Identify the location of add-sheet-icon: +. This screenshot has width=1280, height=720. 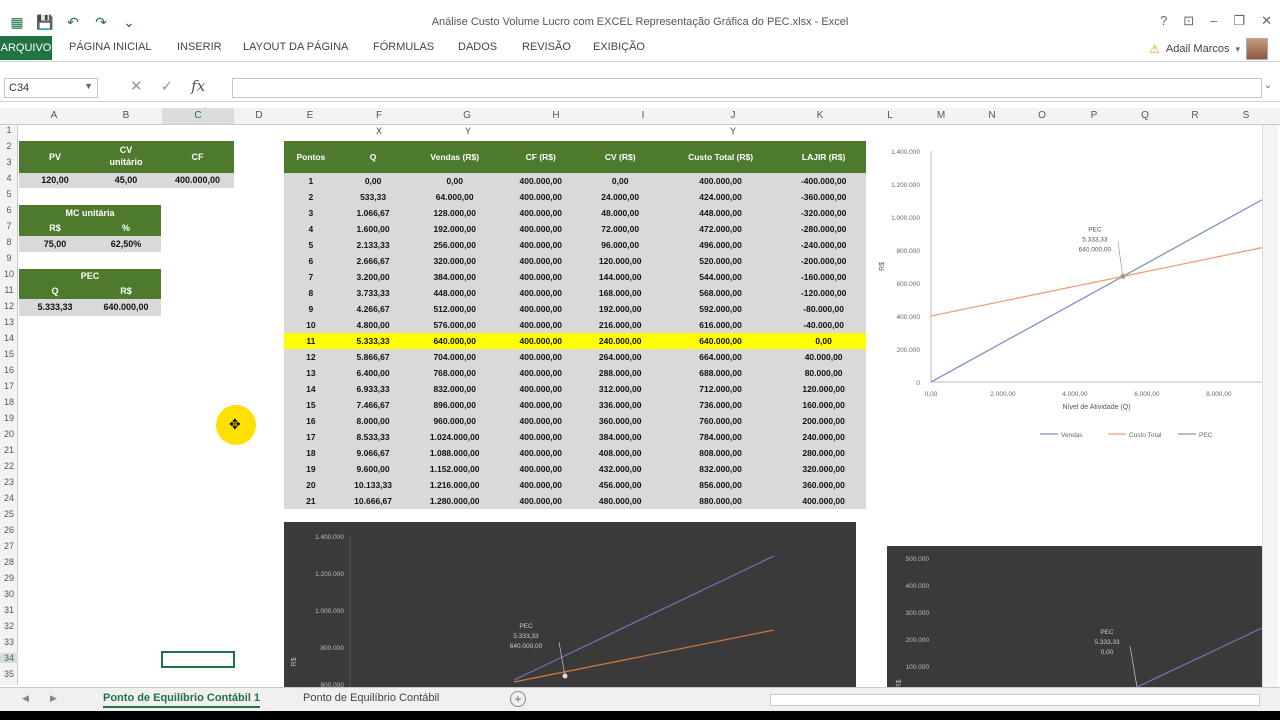
(518, 699).